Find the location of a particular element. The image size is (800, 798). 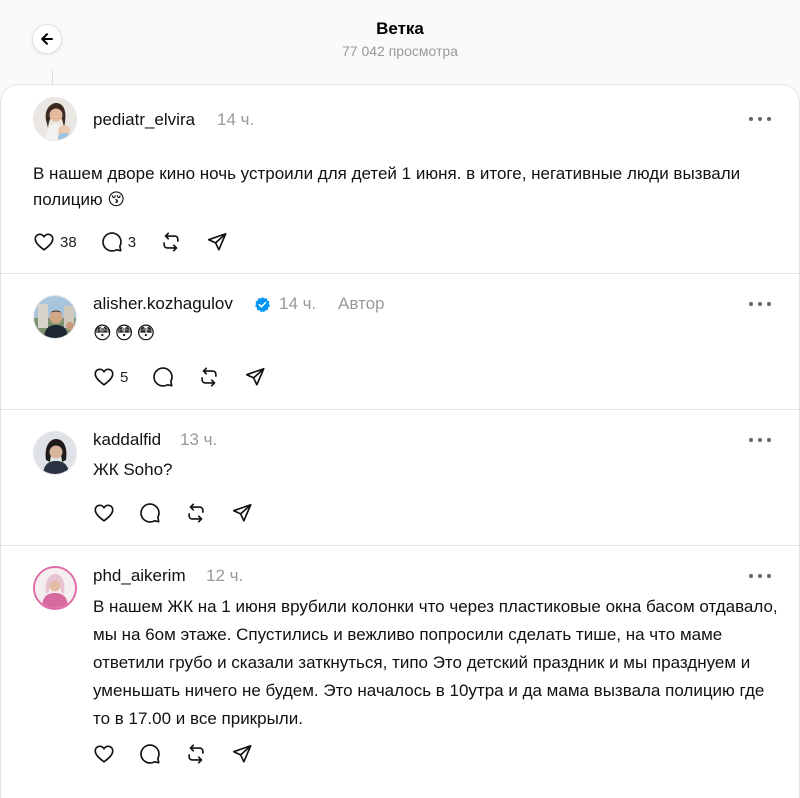

post-actions: 38 3 is located at coordinates (142, 242).